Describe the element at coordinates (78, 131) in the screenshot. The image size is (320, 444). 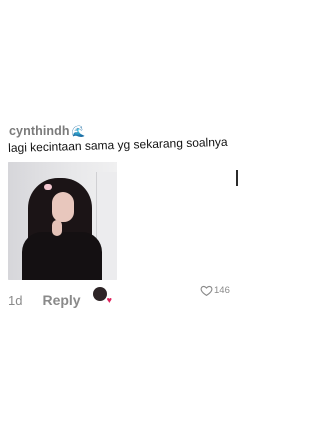
I see `wave-emoji-icon: 🌊` at that location.